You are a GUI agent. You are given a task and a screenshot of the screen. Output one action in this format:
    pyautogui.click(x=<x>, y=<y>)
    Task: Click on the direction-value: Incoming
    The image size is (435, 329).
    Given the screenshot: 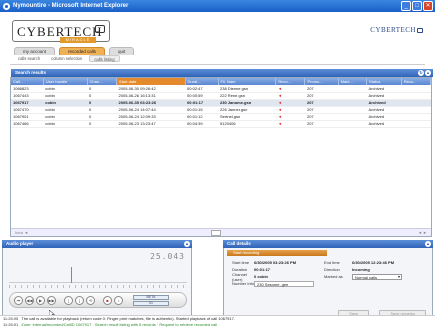 What is the action you would take?
    pyautogui.click(x=361, y=269)
    